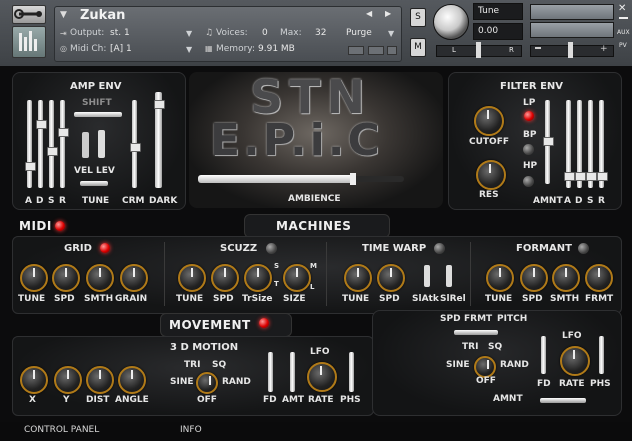 Image resolution: width=632 pixels, height=441 pixels. Describe the element at coordinates (543, 355) in the screenshot. I see `lfo-fd-slider` at that location.